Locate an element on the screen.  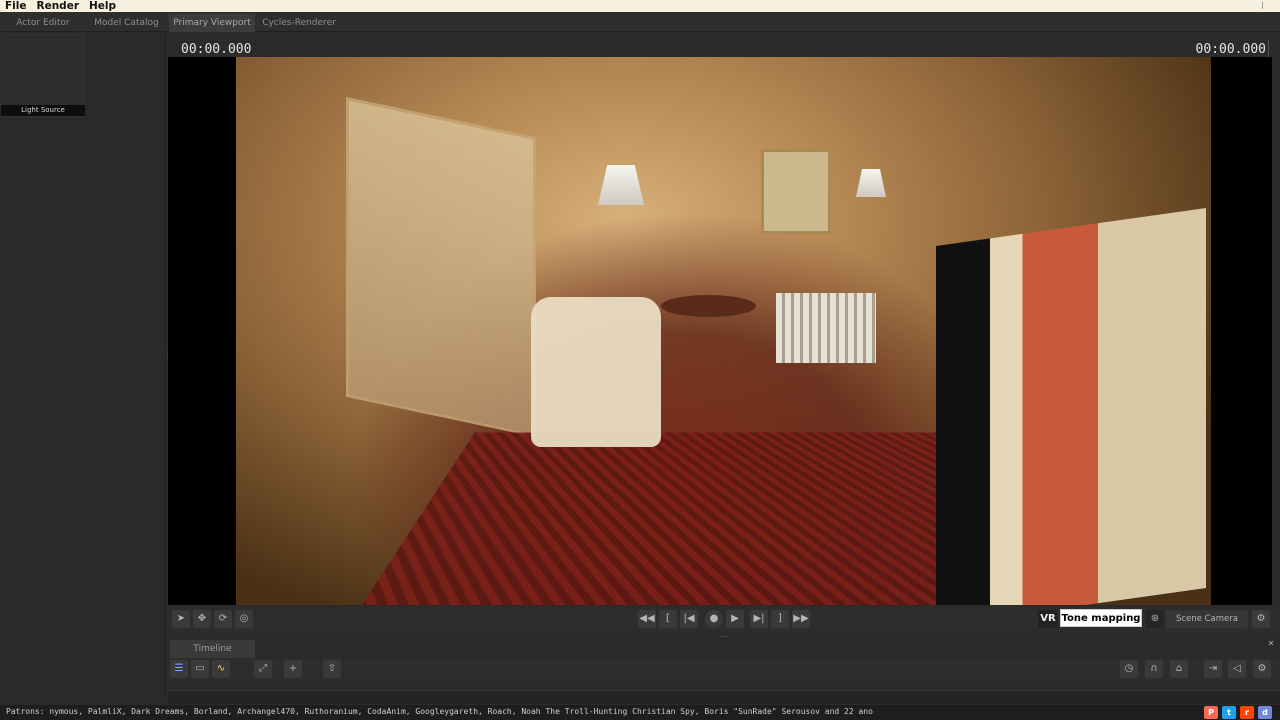
record-icon: ● is located at coordinates (714, 619).